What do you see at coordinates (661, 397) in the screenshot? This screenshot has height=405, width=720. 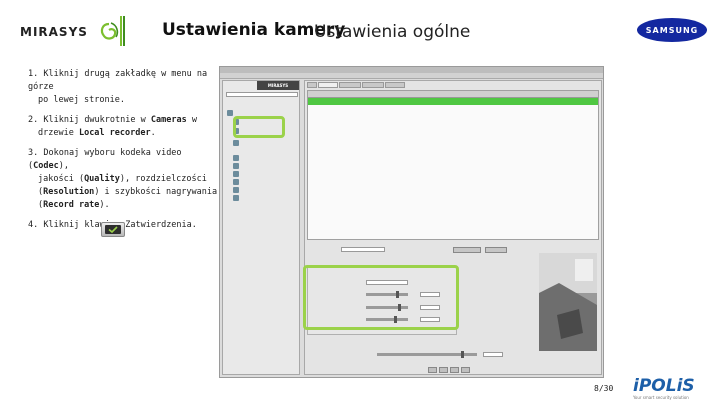 I see `ipolis-tagline: Your smart security solution` at bounding box center [661, 397].